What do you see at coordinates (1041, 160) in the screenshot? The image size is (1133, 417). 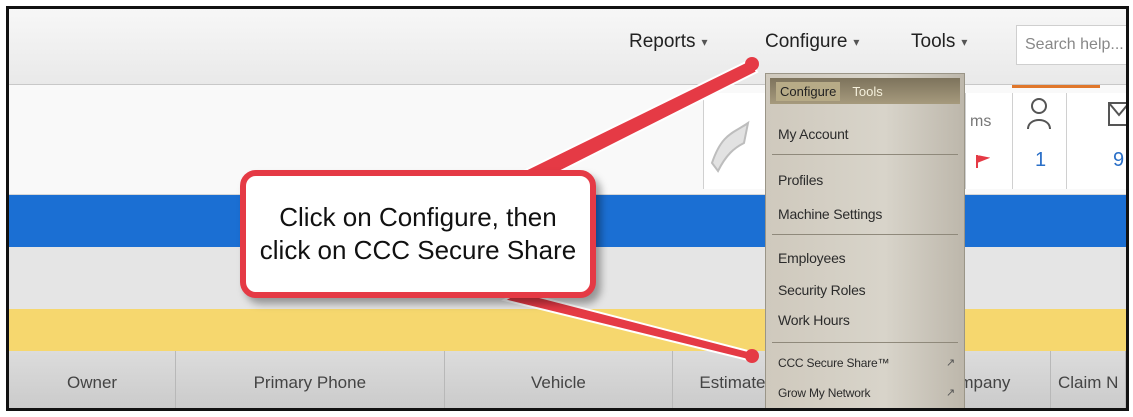 I see `user-count: 1` at bounding box center [1041, 160].